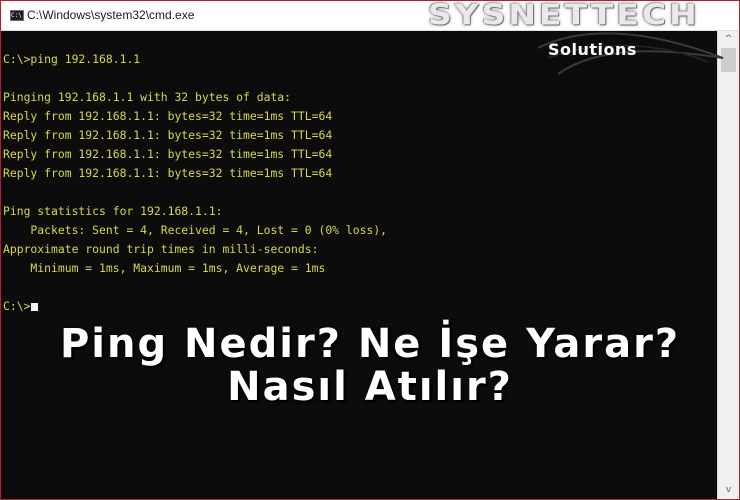 The image size is (740, 500). Describe the element at coordinates (111, 15) in the screenshot. I see `window-title: C:\Windows\system32\cmd.exe` at that location.